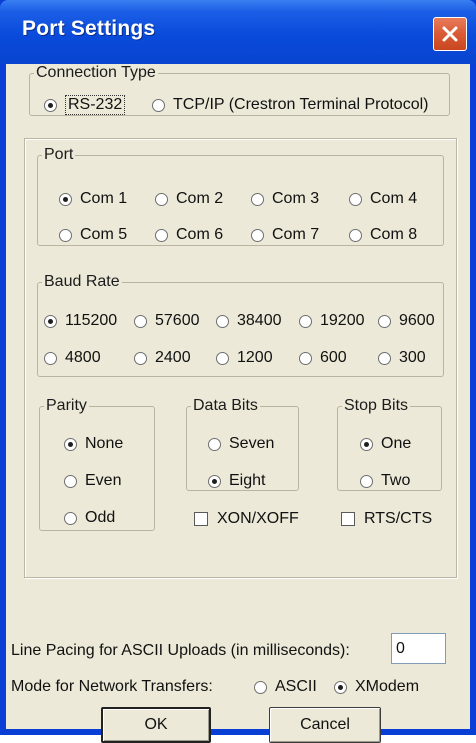 The image size is (476, 743). I want to click on radio-com5: Com 5, so click(93, 235).